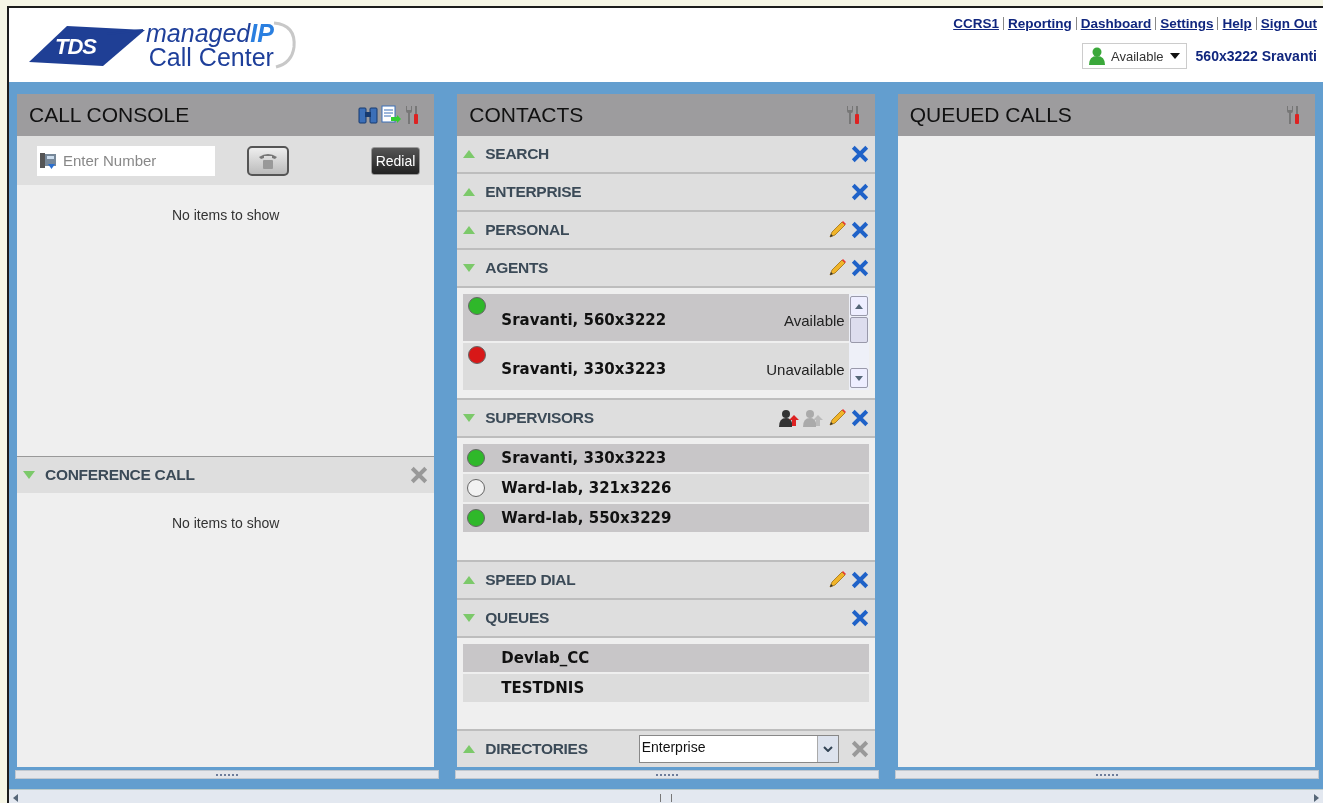  I want to click on contact-name: Ward-lab, 321x3226, so click(586, 488).